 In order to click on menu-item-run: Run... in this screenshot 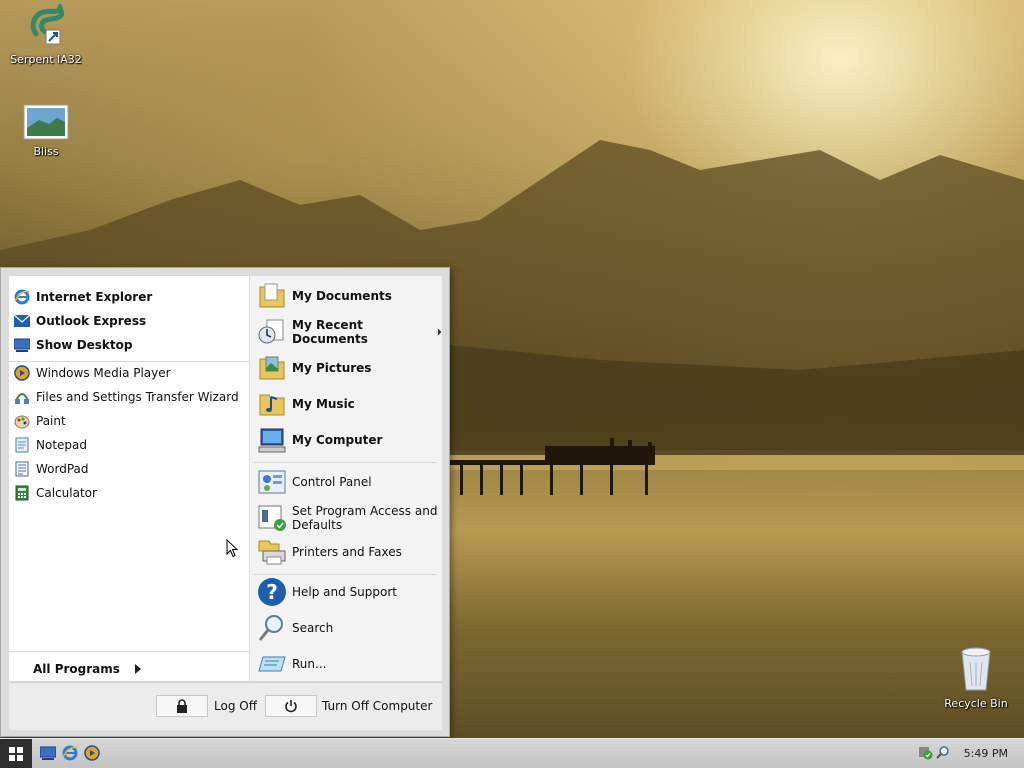, I will do `click(291, 664)`.